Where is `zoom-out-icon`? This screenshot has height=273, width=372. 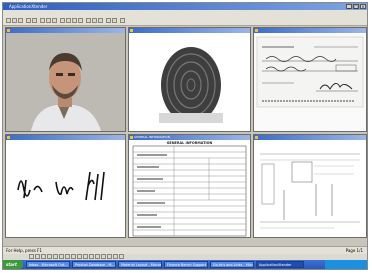 zoom-out-icon is located at coordinates (48, 20).